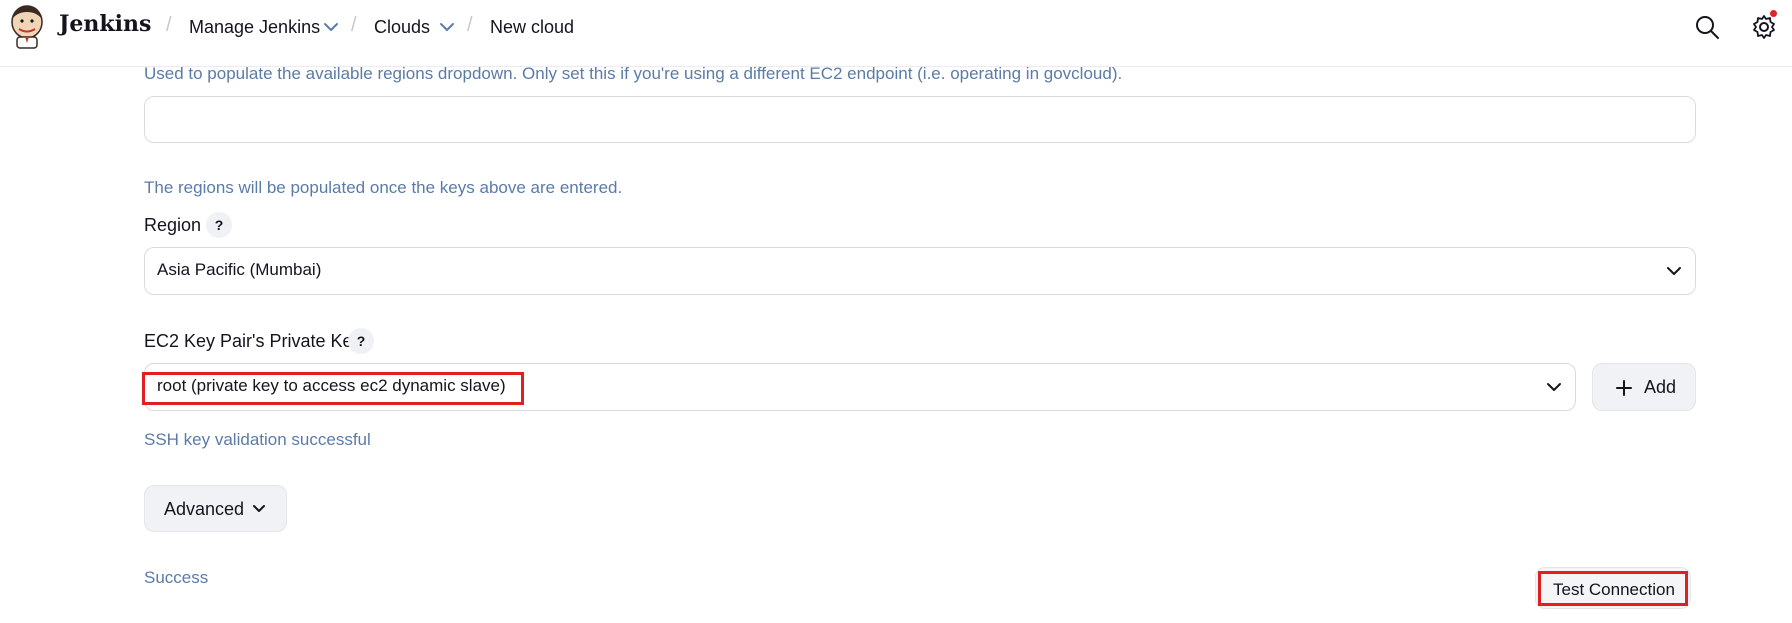 This screenshot has width=1792, height=623. What do you see at coordinates (219, 225) in the screenshot?
I see `region-help-button: ?` at bounding box center [219, 225].